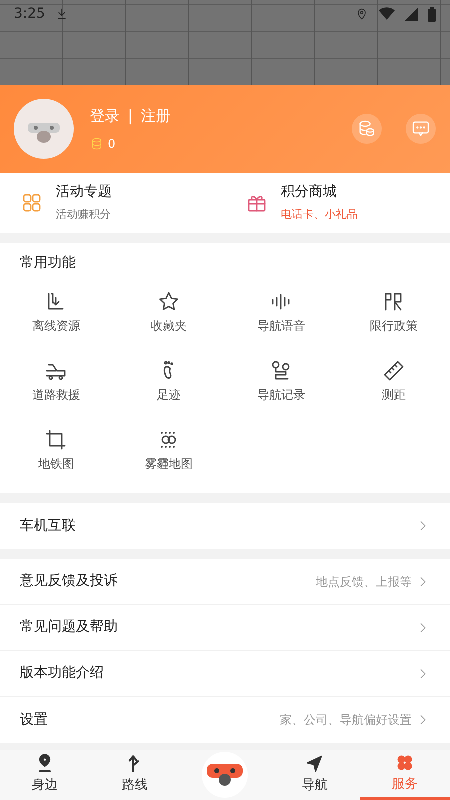  I want to click on menu-detail: 家、公司、导航偏好设置, so click(346, 720).